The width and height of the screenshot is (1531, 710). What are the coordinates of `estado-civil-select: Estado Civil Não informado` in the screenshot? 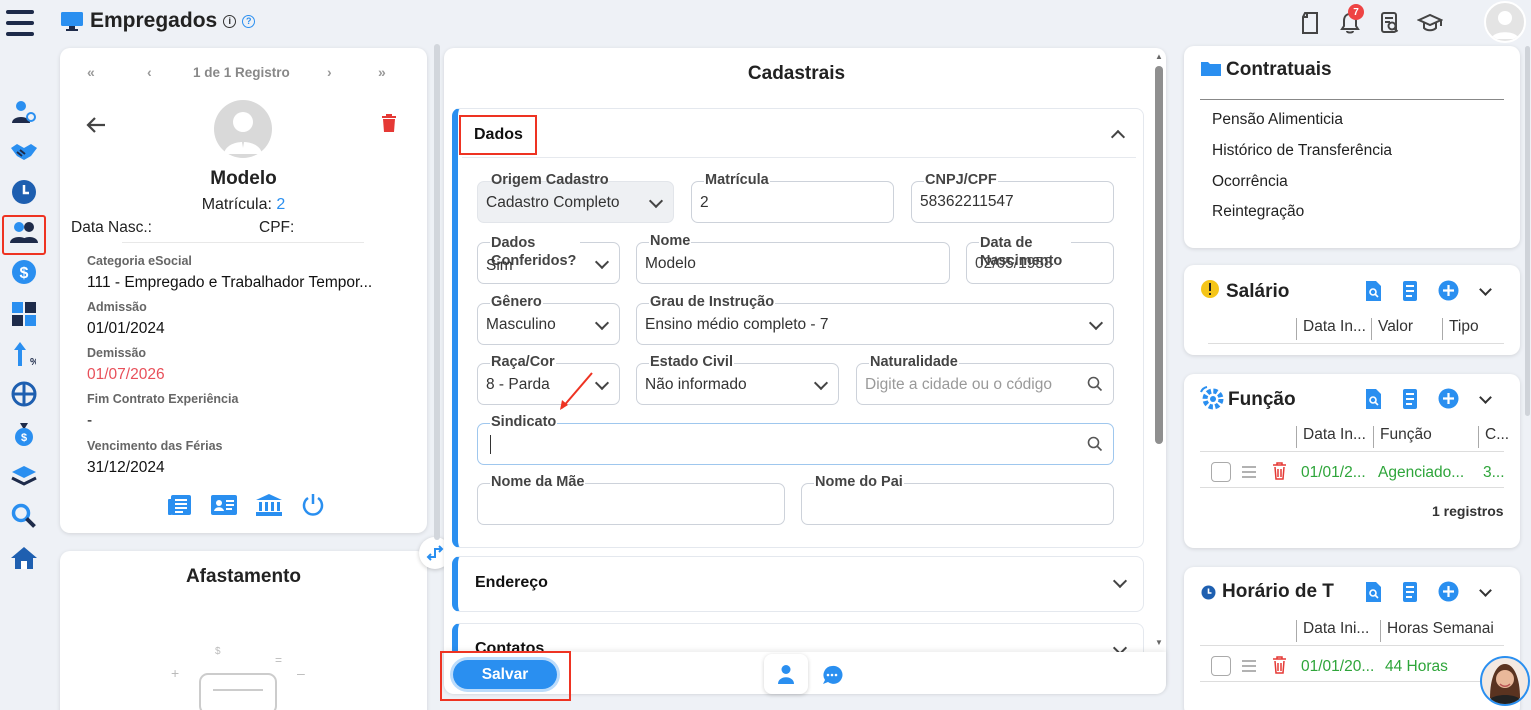 It's located at (737, 379).